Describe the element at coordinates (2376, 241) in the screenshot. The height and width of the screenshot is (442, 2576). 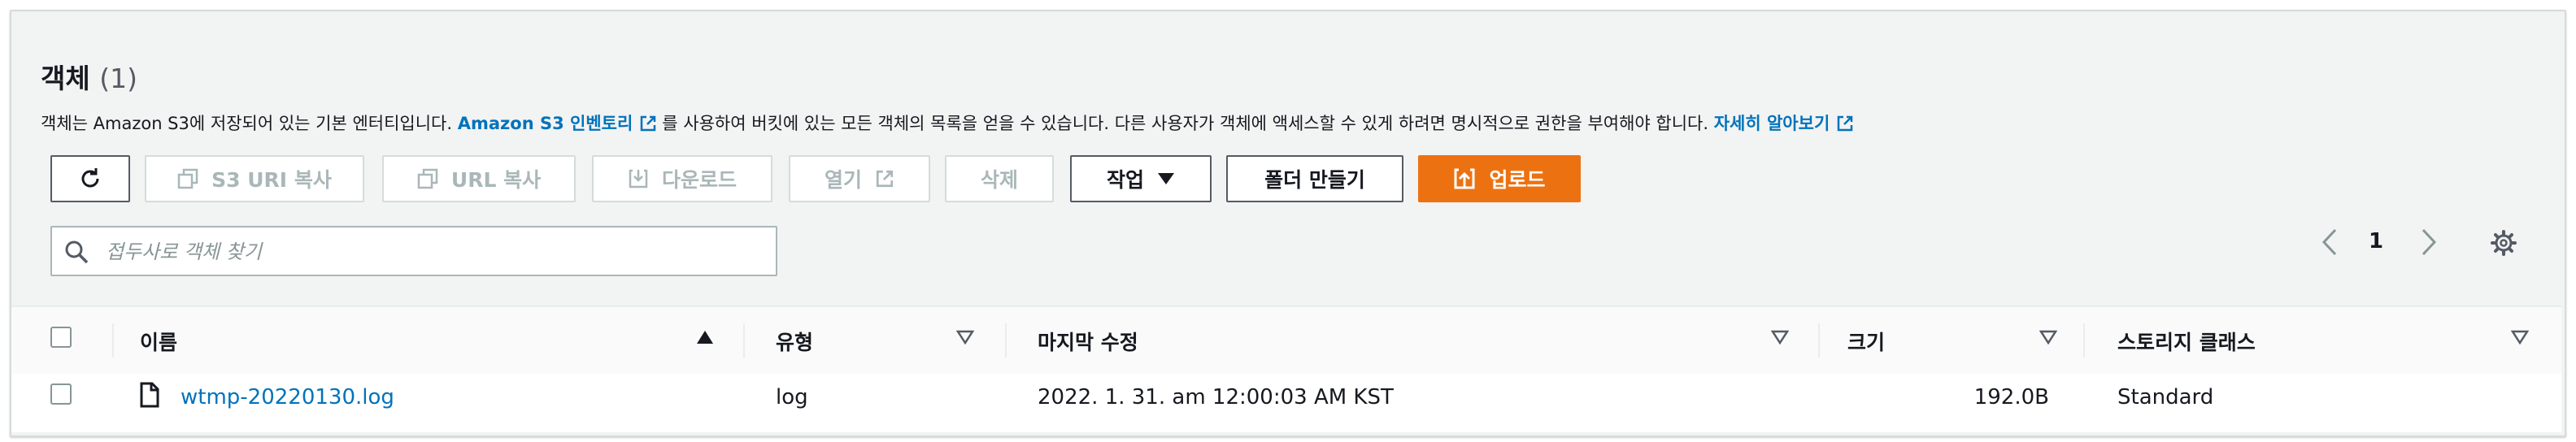
I see `current-page-number: 1` at that location.